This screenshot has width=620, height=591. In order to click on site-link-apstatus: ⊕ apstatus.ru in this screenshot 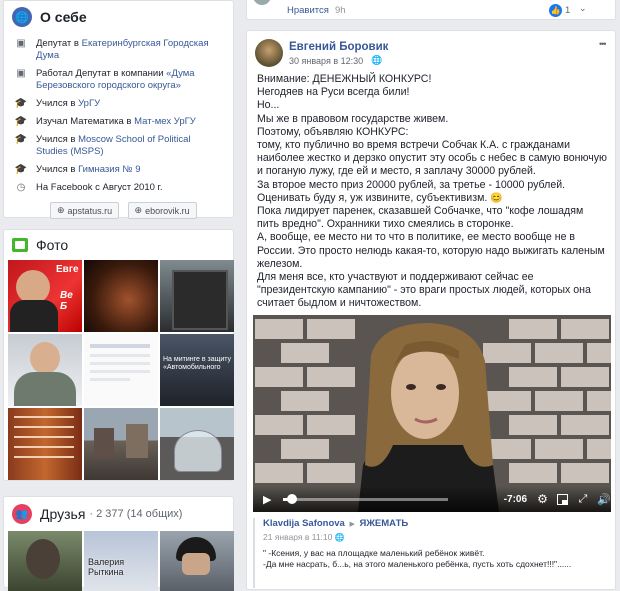, I will do `click(85, 210)`.